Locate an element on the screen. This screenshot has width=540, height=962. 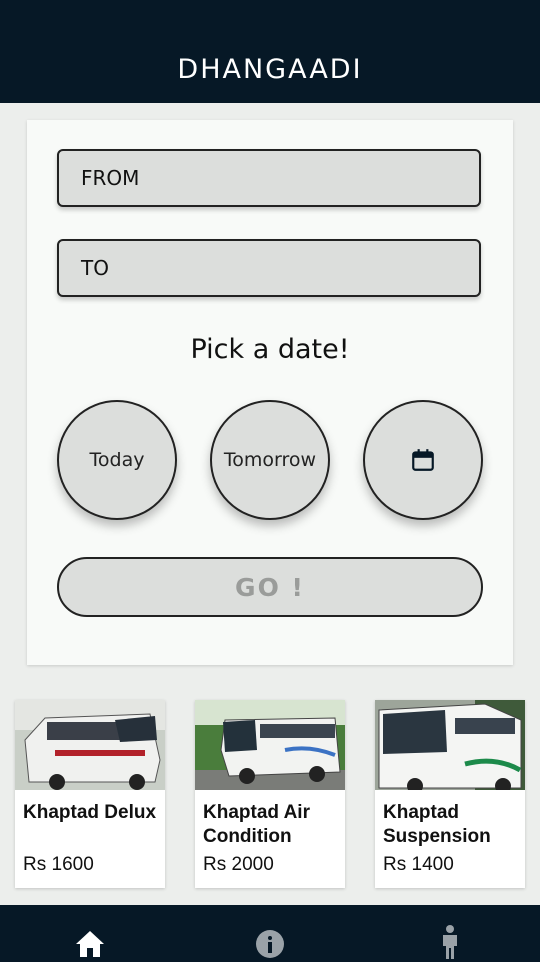
bus-card: Khaptad Suspension Rs 1400 is located at coordinates (450, 794).